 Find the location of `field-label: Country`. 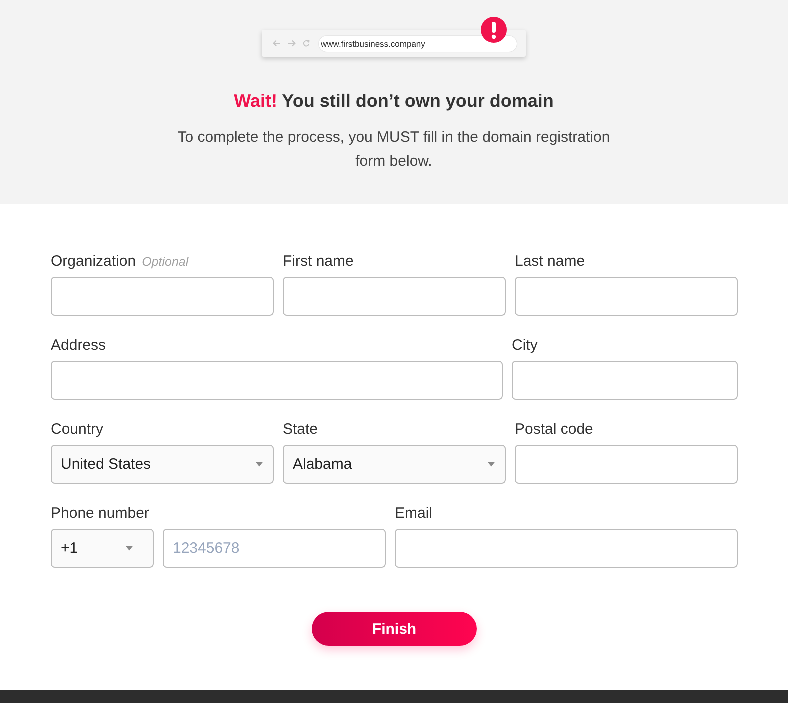

field-label: Country is located at coordinates (77, 429).